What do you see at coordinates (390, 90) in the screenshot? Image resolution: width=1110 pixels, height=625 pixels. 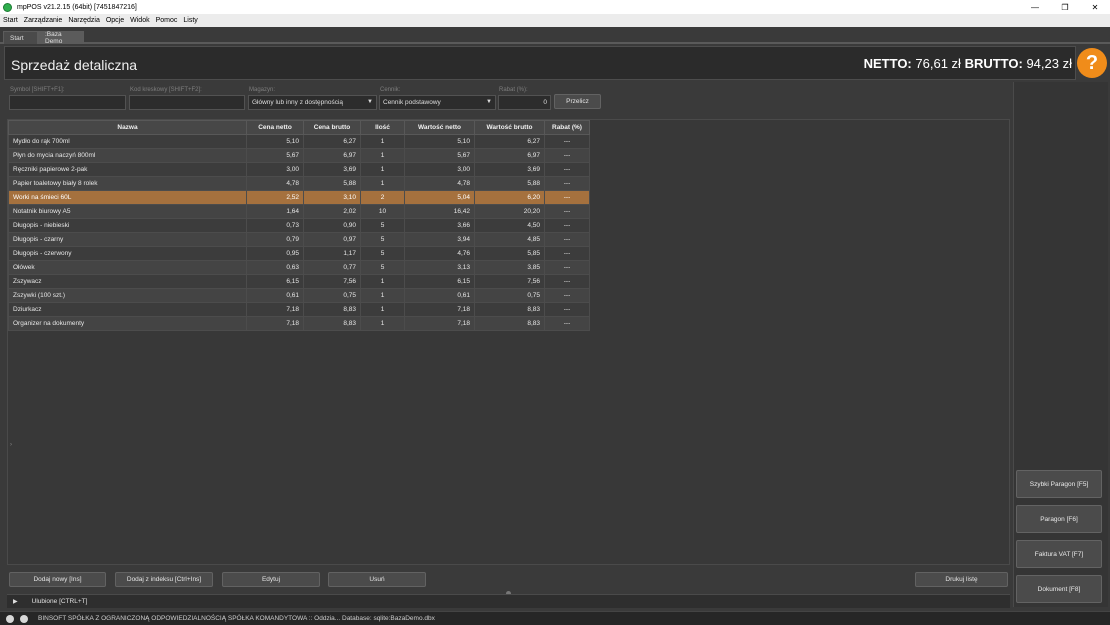 I see `pricelist-label: Cennik:` at bounding box center [390, 90].